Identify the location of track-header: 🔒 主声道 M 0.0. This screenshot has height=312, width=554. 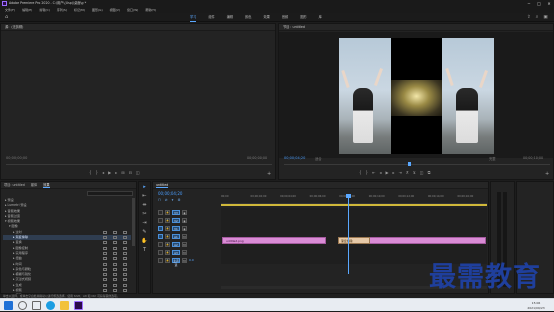
(186, 261).